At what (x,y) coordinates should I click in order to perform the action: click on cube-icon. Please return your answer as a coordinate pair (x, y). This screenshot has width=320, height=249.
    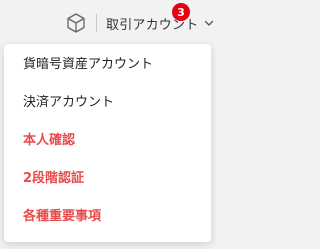
    Looking at the image, I should click on (76, 23).